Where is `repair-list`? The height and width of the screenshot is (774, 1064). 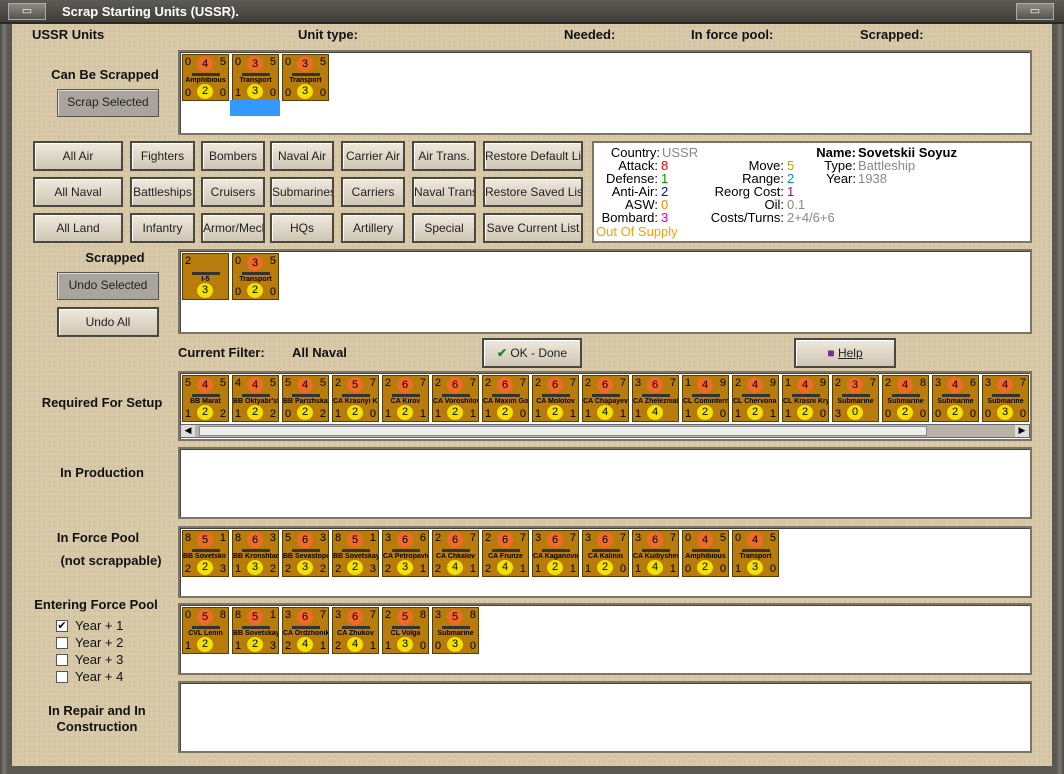 repair-list is located at coordinates (605, 717).